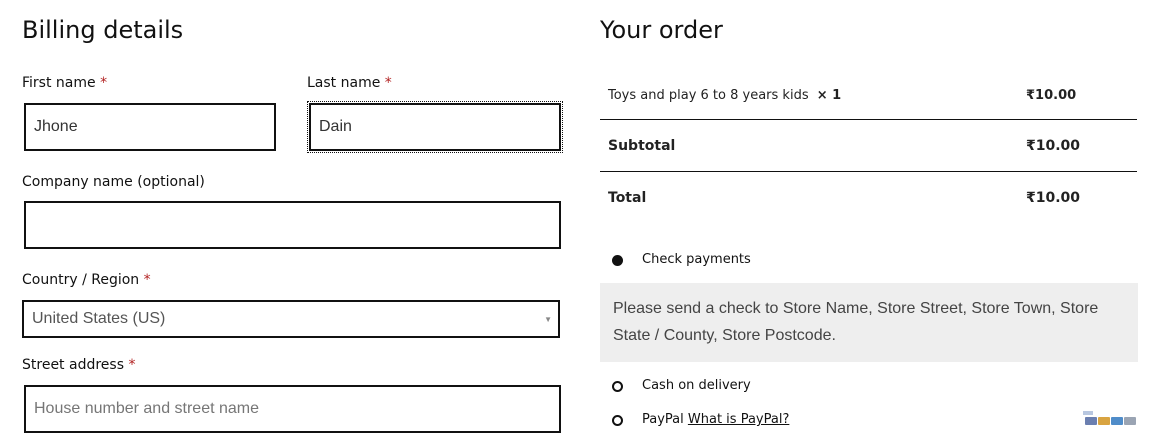  What do you see at coordinates (617, 260) in the screenshot?
I see `check-payments-radio` at bounding box center [617, 260].